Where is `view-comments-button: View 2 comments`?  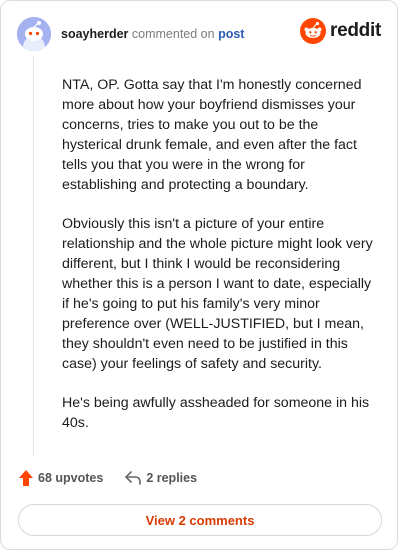 view-comments-button: View 2 comments is located at coordinates (200, 520).